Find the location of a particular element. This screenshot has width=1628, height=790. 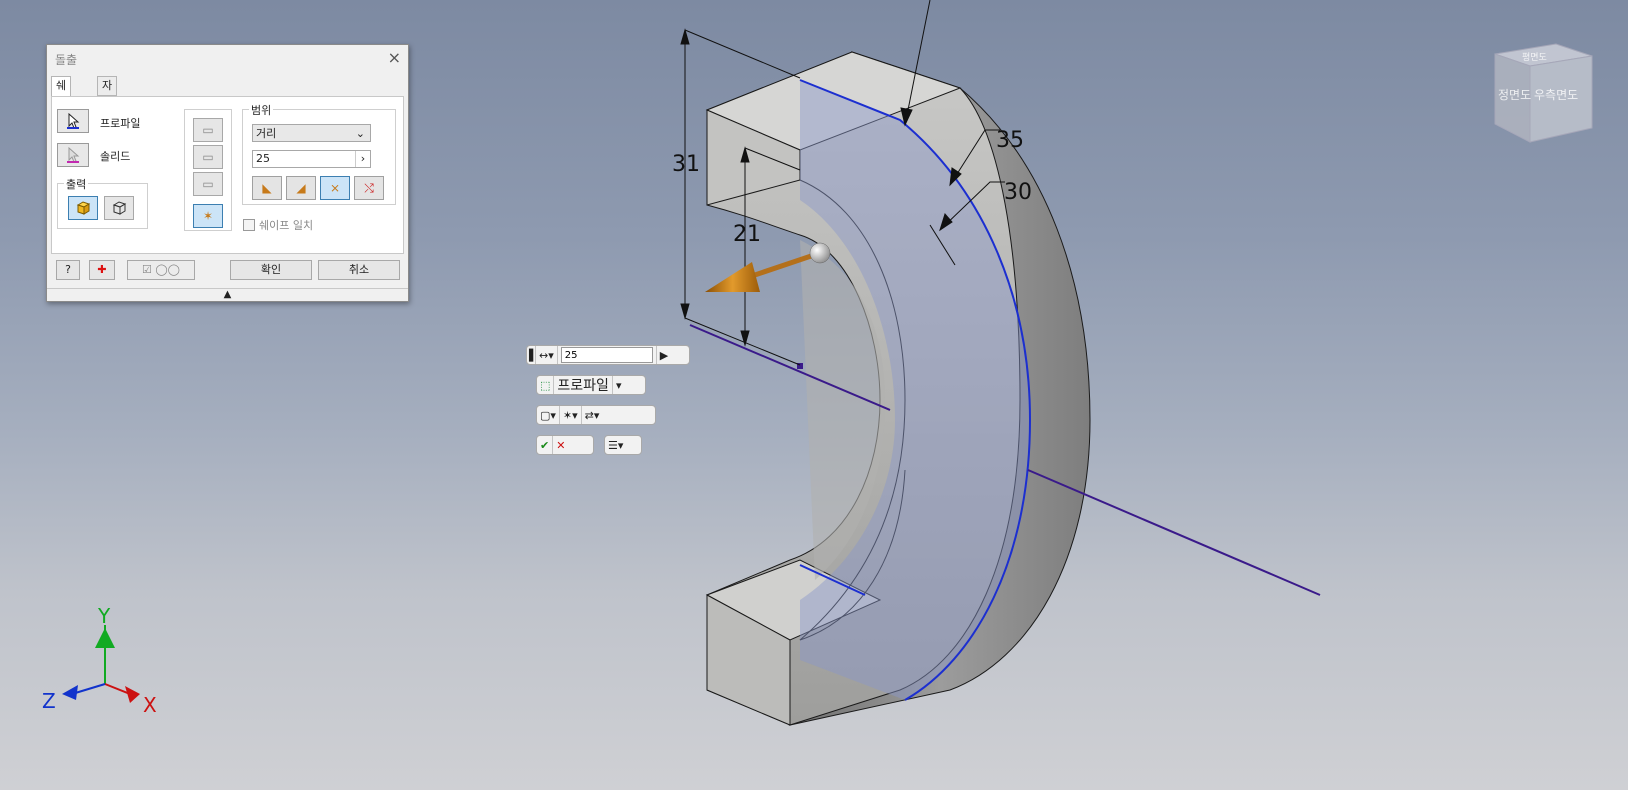

direction-asymmetric-icon: ⤭ is located at coordinates (369, 187).